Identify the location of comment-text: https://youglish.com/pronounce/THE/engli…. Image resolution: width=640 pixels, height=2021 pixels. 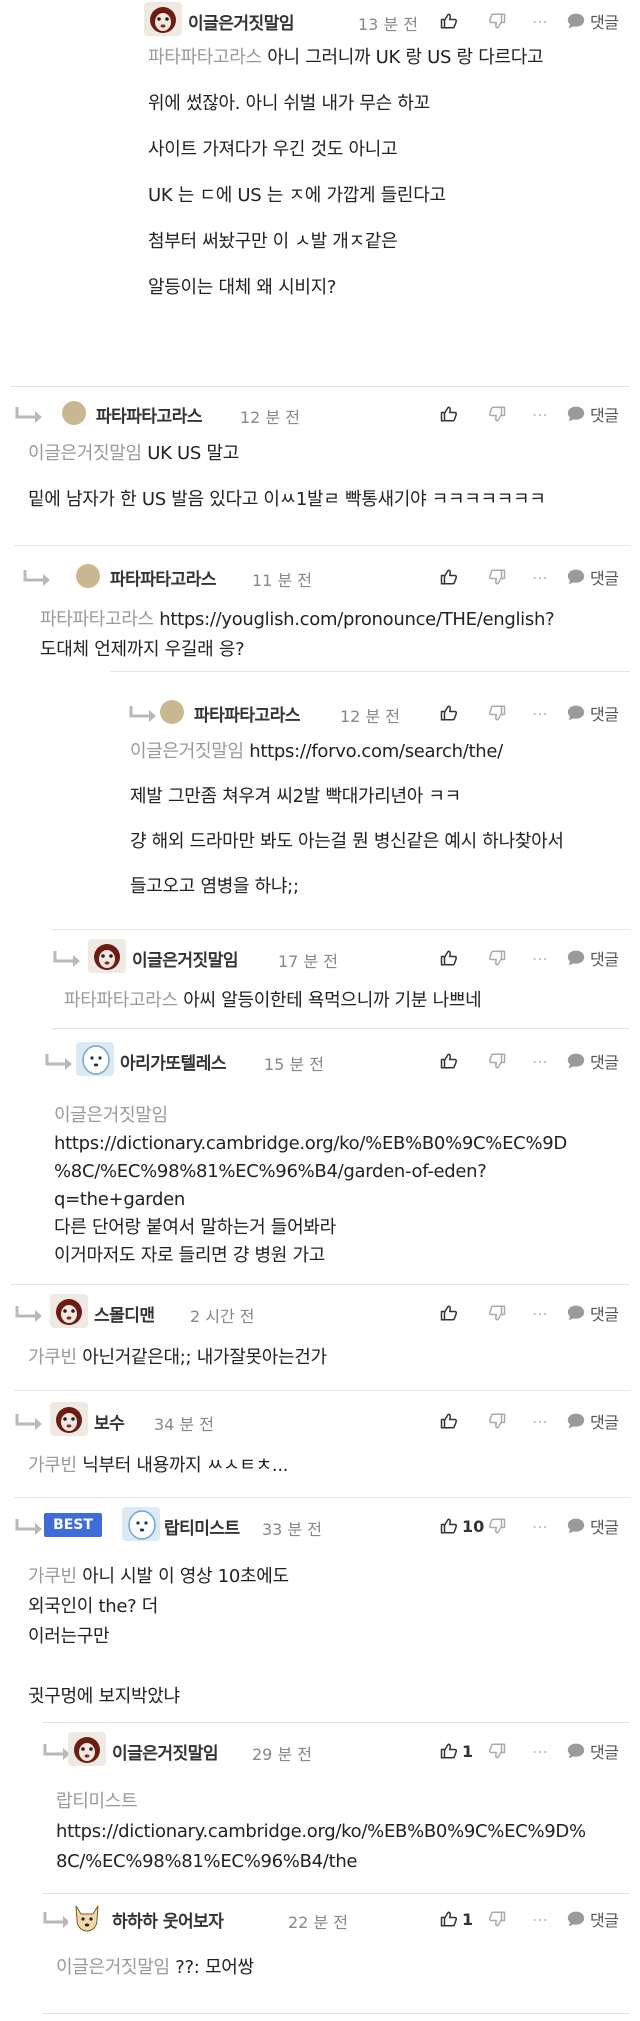
(354, 619).